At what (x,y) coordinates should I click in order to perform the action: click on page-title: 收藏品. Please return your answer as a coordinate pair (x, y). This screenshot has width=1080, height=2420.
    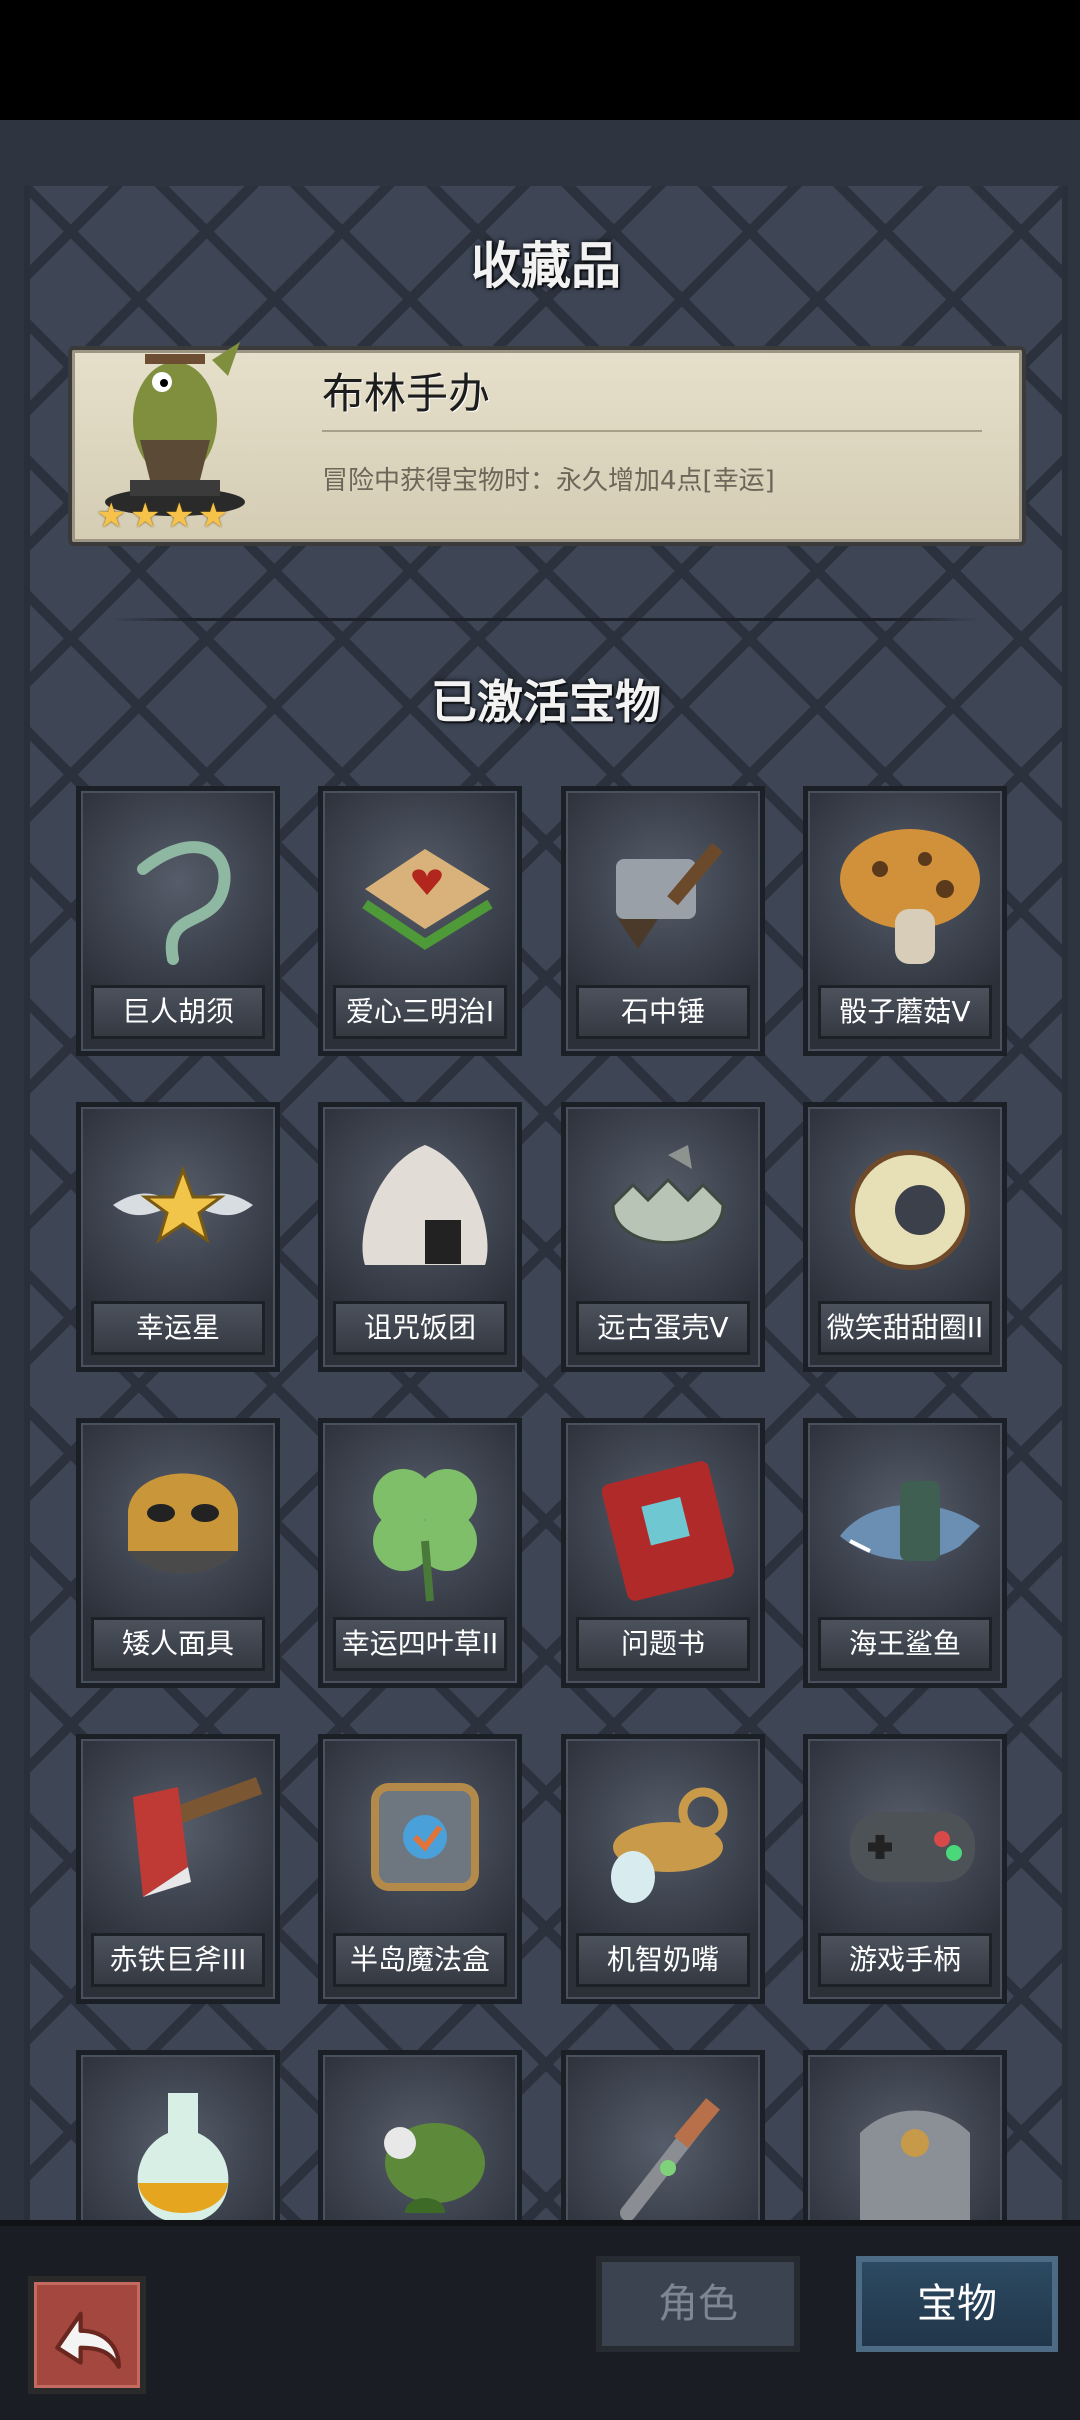
    Looking at the image, I should click on (546, 266).